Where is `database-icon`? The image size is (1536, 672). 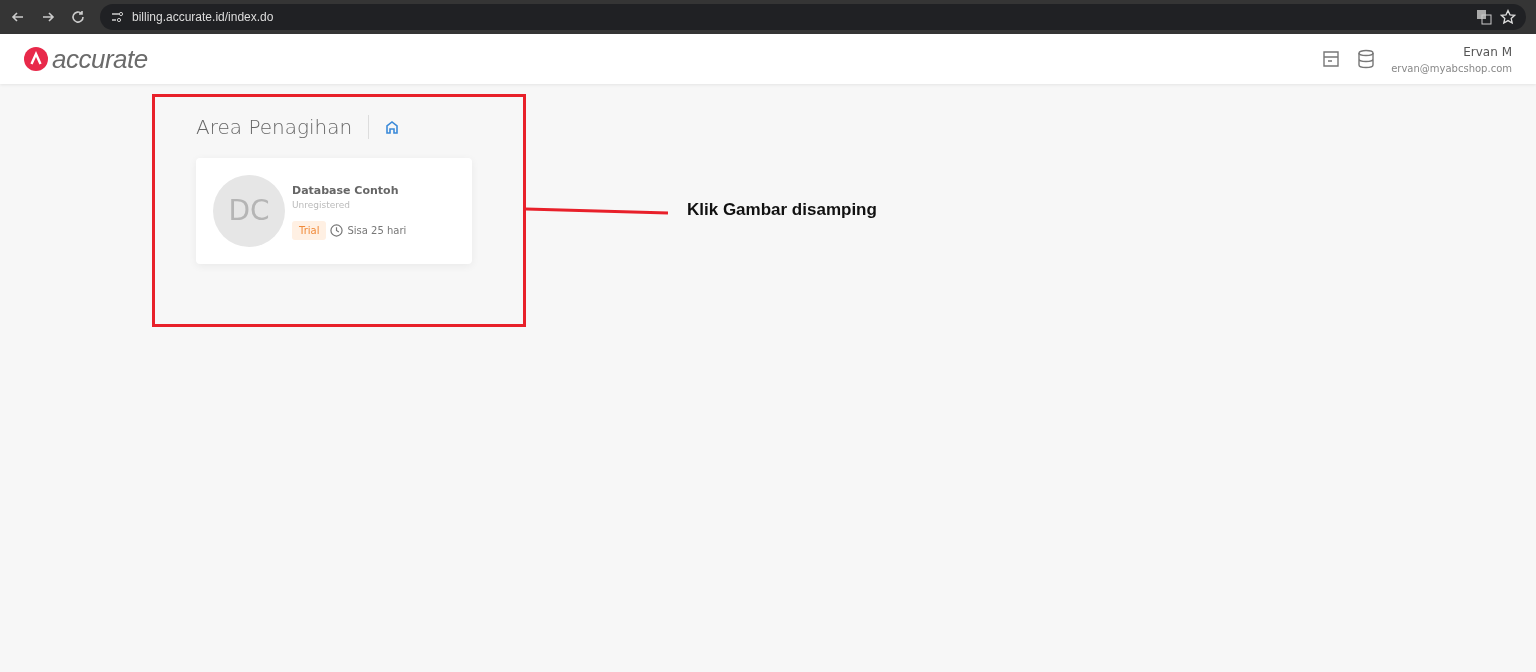 database-icon is located at coordinates (1366, 59).